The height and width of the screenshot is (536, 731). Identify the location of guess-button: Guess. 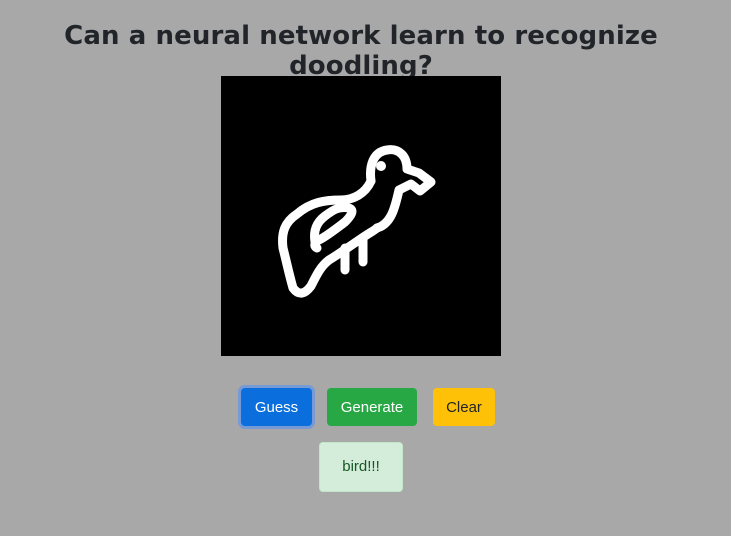
(276, 407).